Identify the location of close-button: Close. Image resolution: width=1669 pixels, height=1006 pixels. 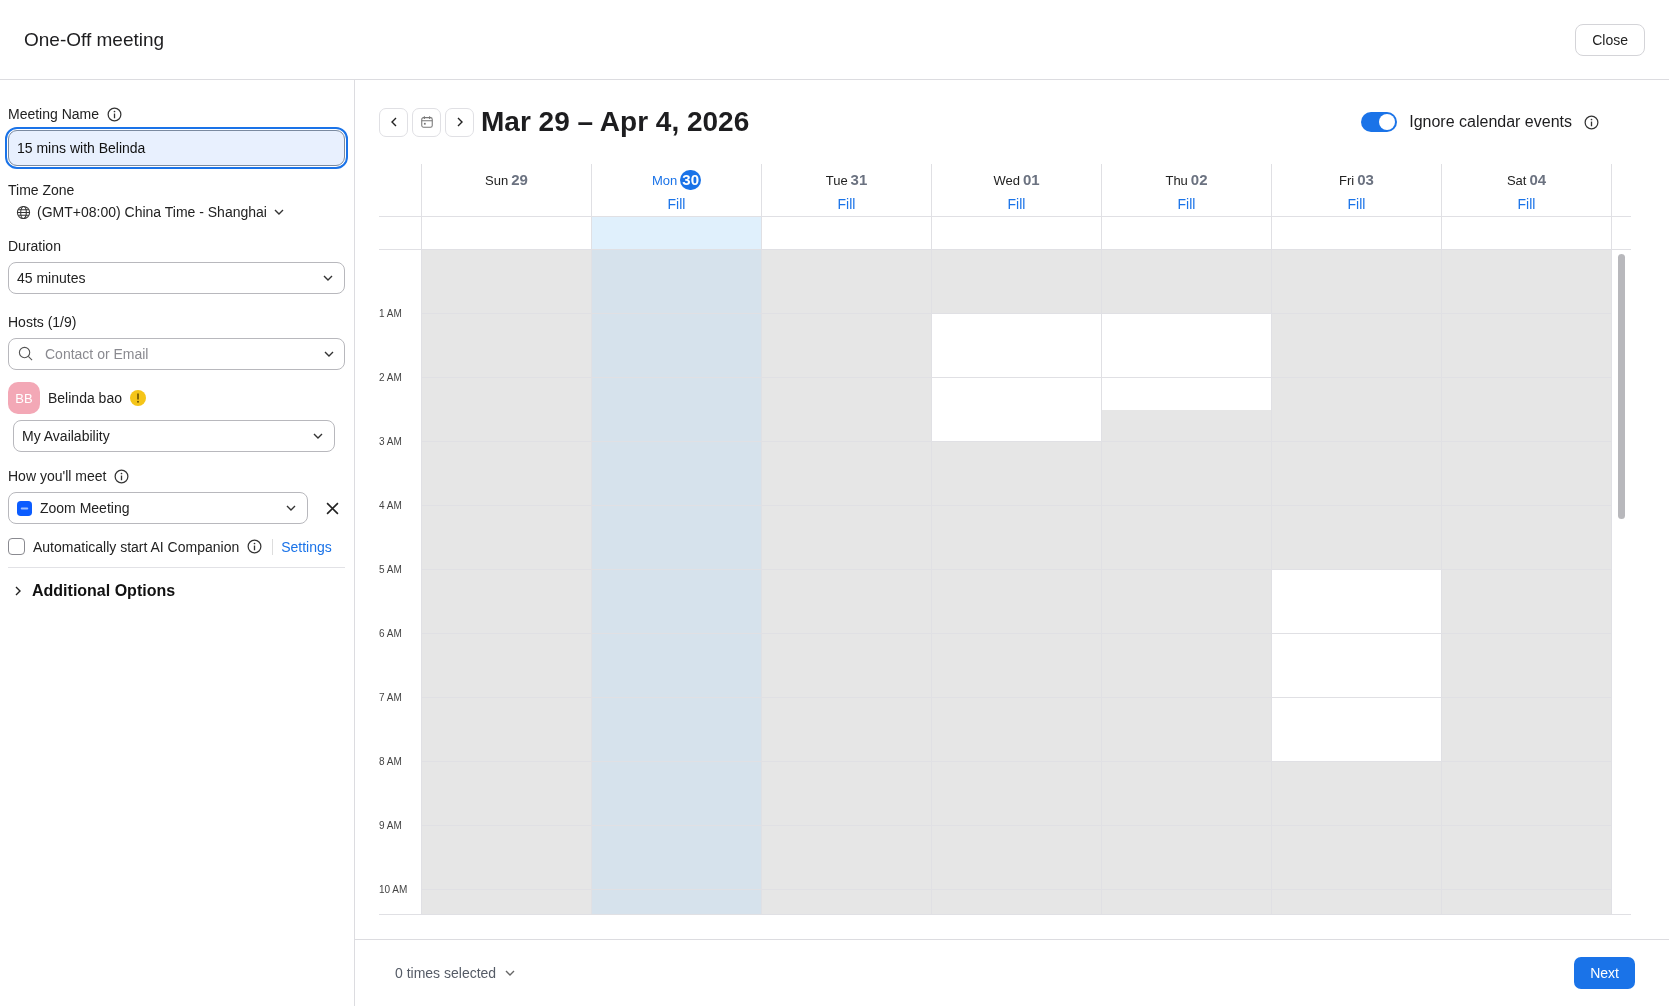
(1610, 39).